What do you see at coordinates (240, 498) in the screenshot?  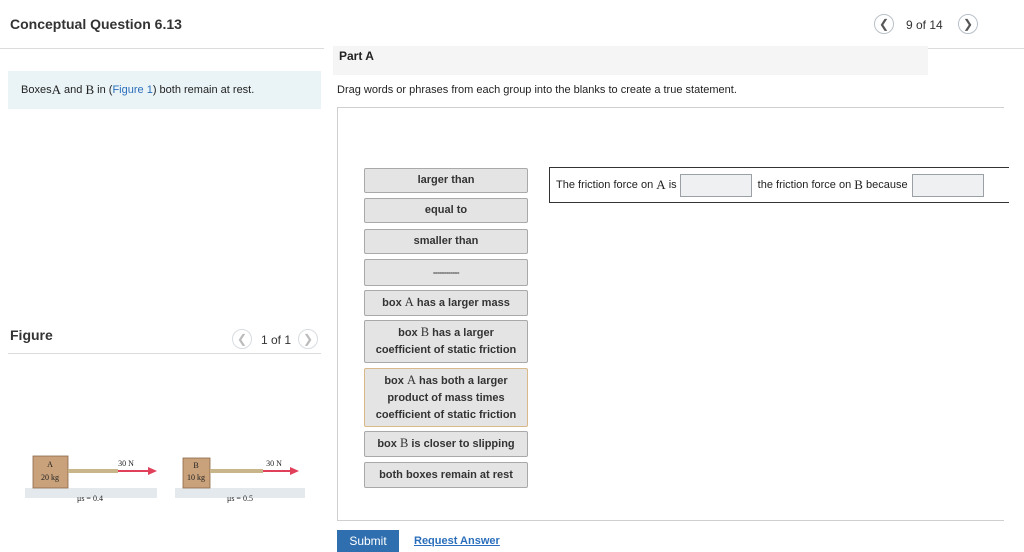 I see `mu-label-b: μs = 0.5` at bounding box center [240, 498].